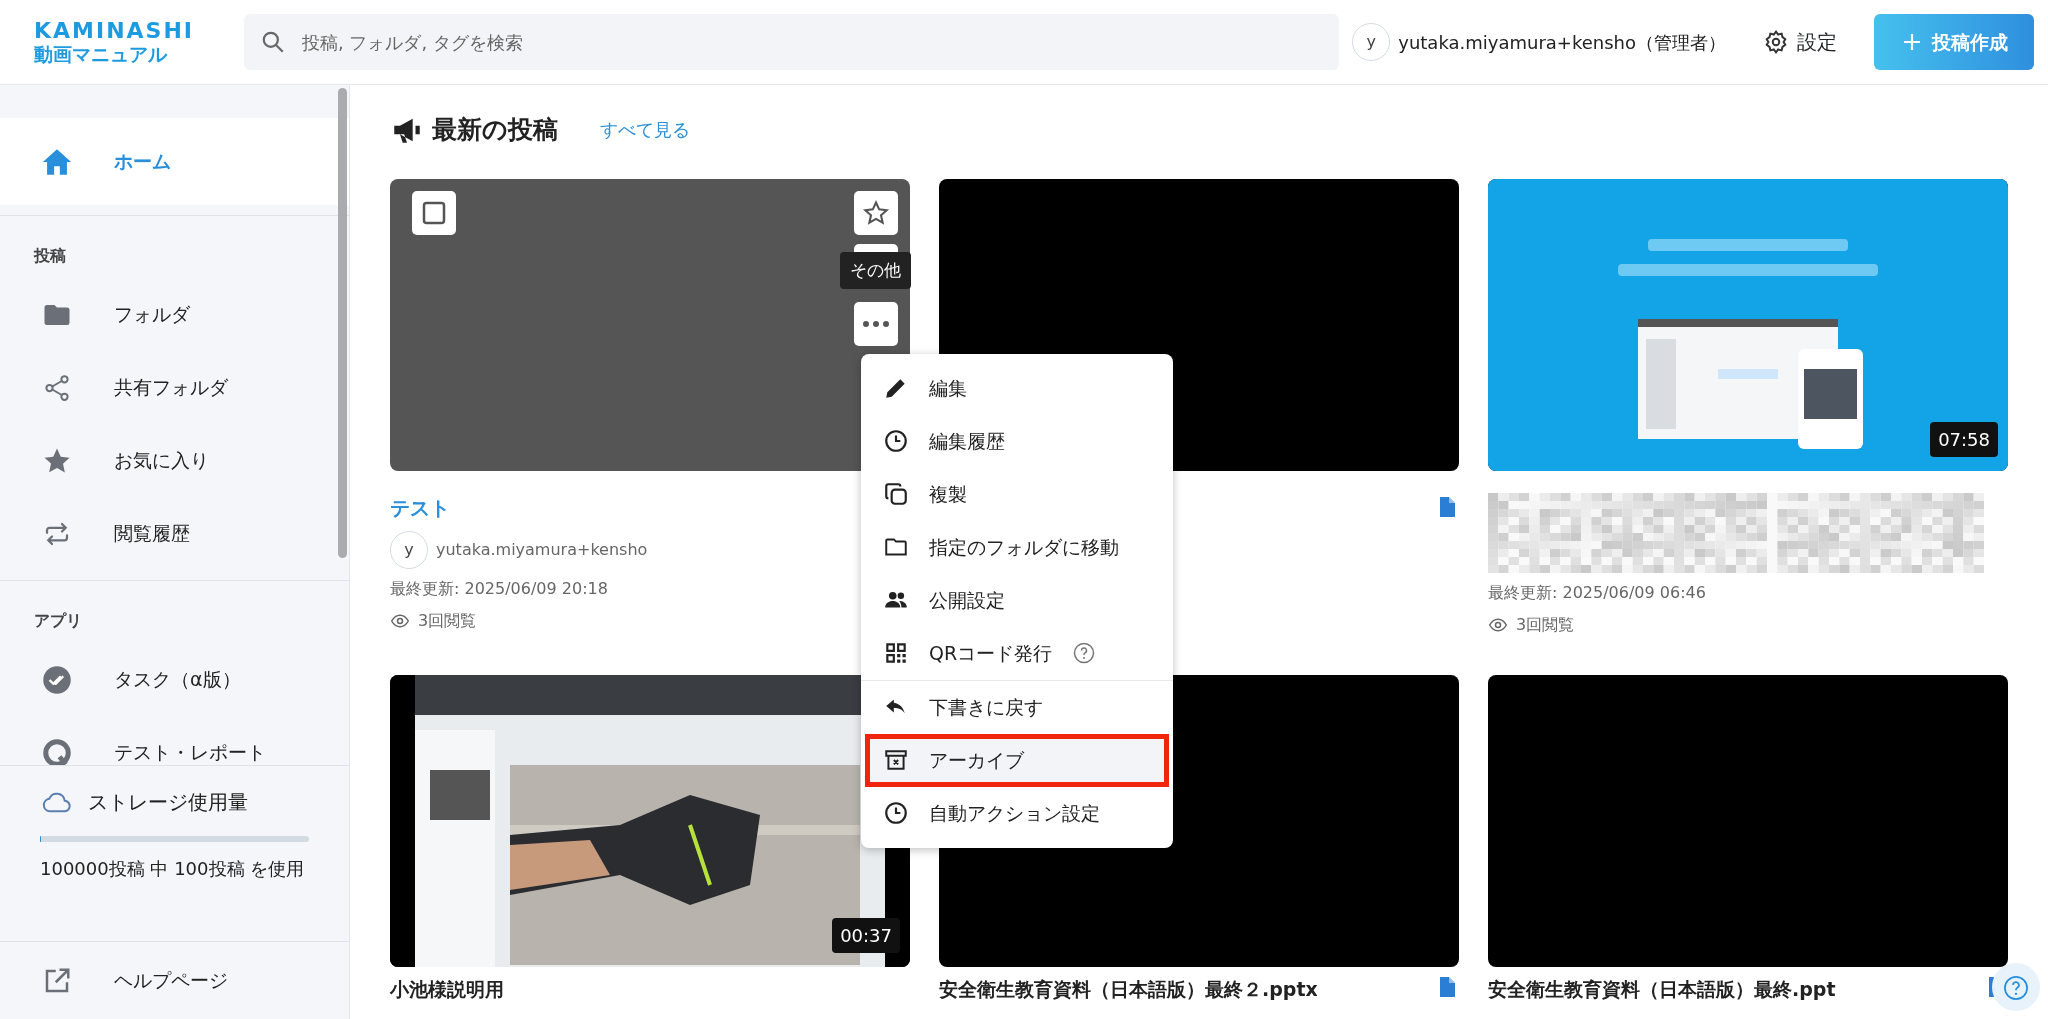  I want to click on menu-item: 編集, so click(1017, 388).